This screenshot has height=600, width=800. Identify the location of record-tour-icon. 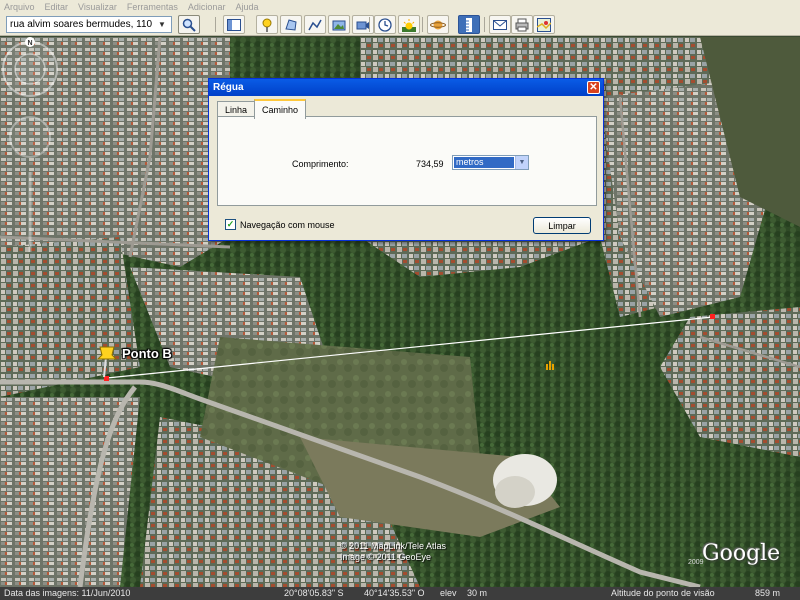
(362, 25).